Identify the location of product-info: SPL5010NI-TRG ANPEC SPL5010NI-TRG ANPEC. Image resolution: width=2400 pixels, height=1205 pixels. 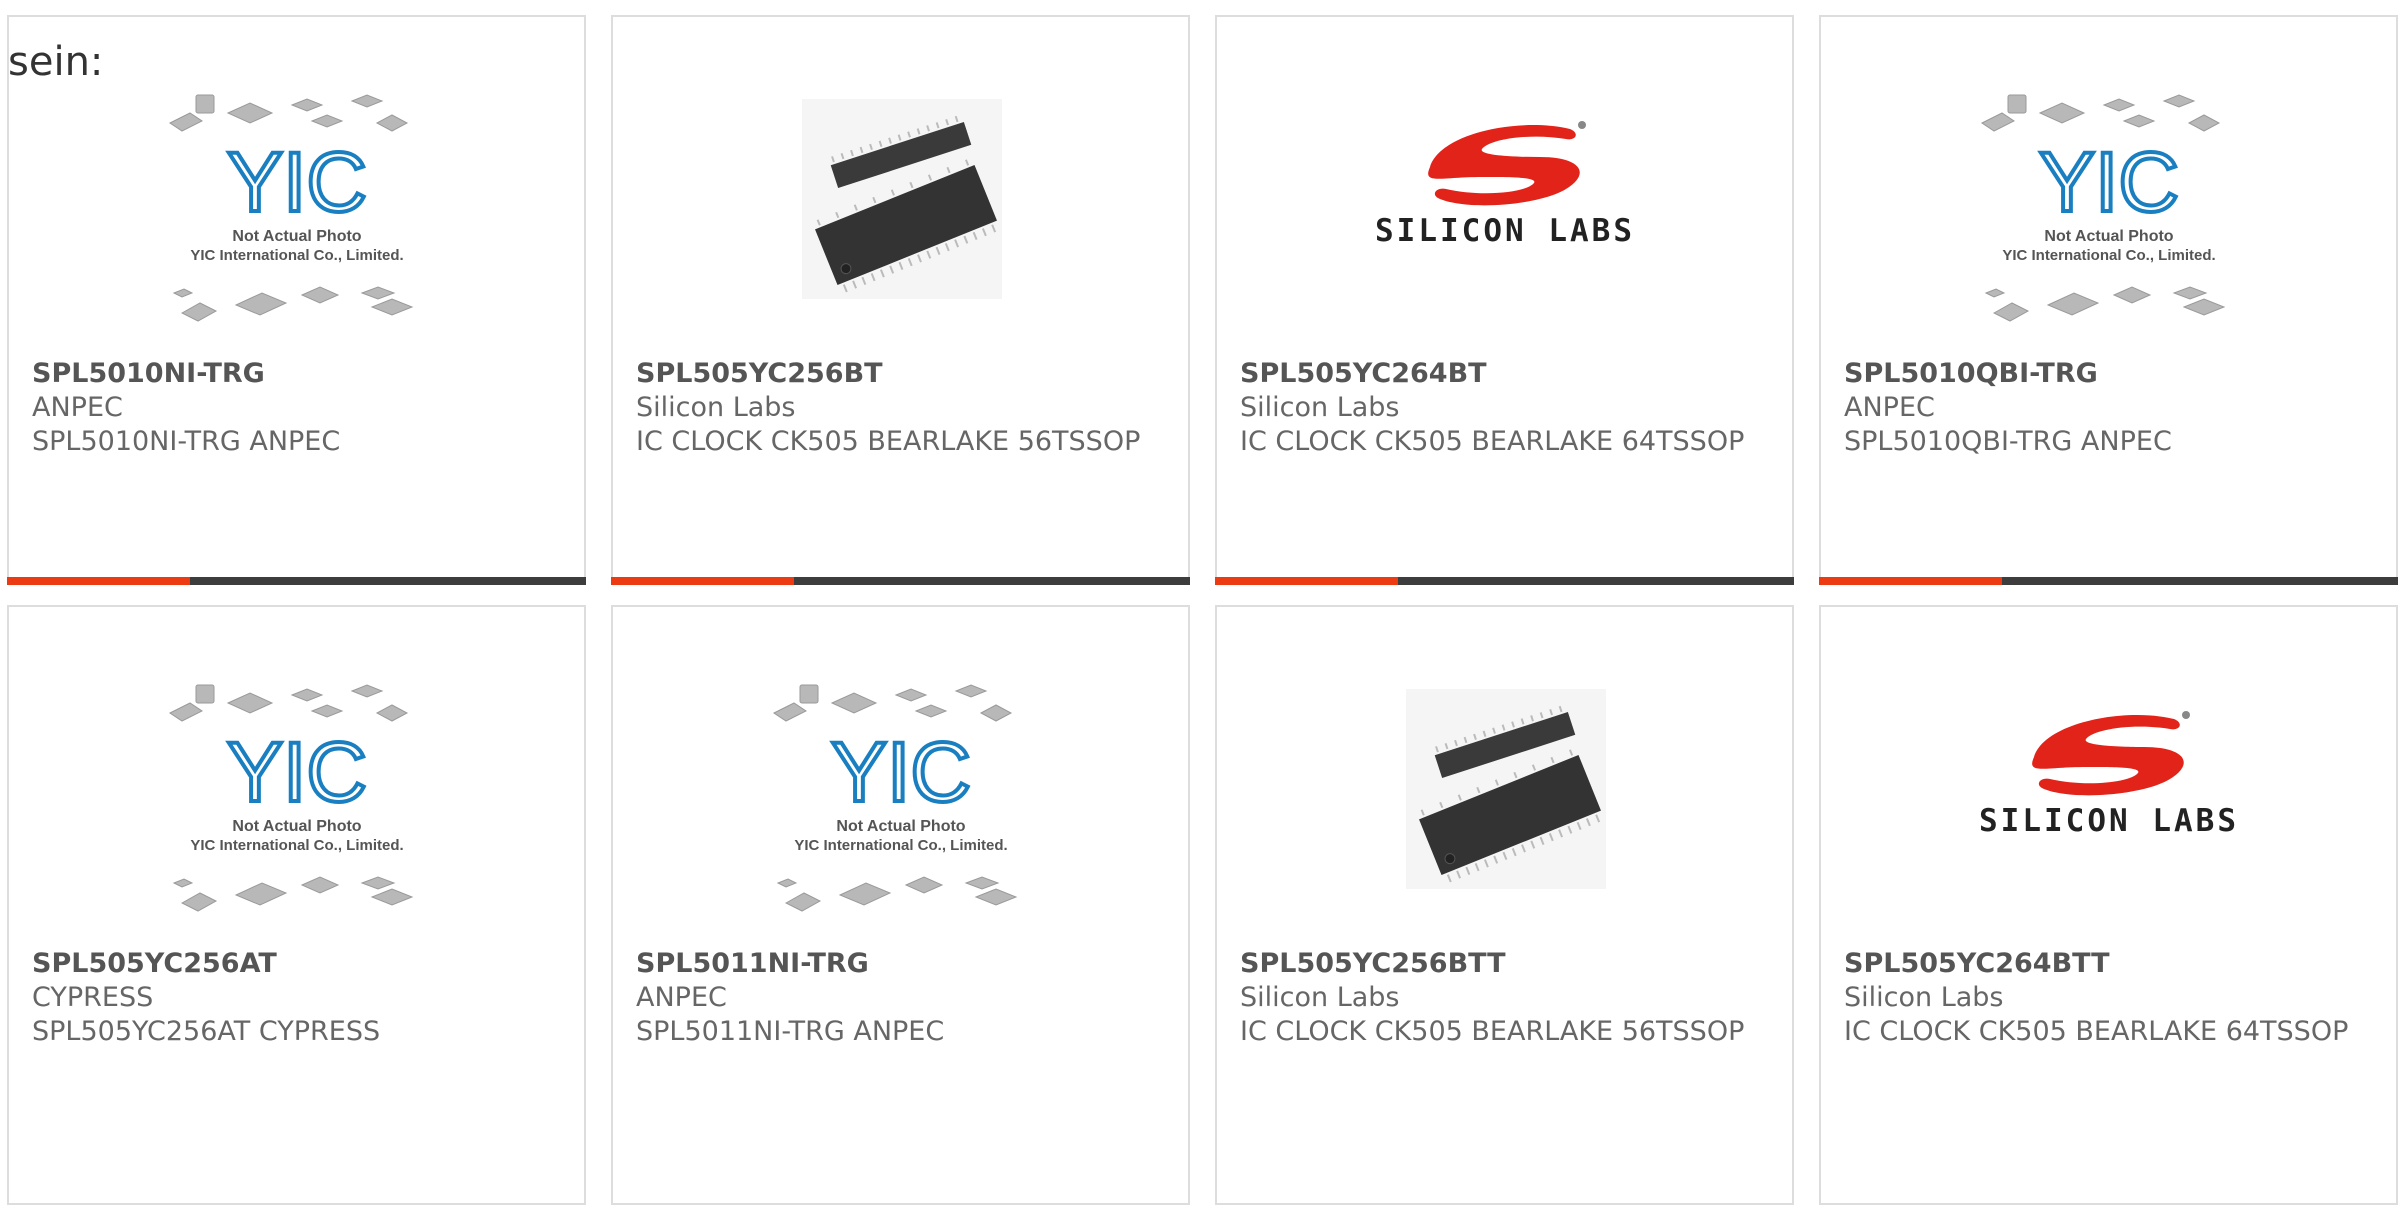
(298, 408).